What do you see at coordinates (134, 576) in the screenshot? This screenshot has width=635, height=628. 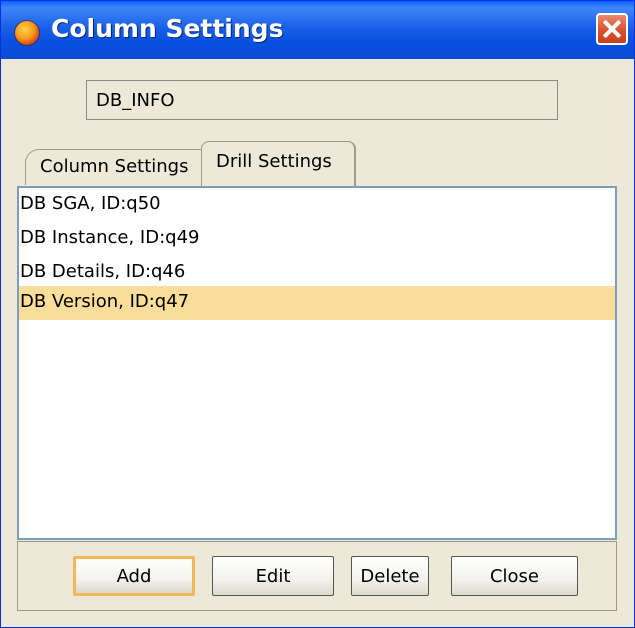 I see `add-button: Add` at bounding box center [134, 576].